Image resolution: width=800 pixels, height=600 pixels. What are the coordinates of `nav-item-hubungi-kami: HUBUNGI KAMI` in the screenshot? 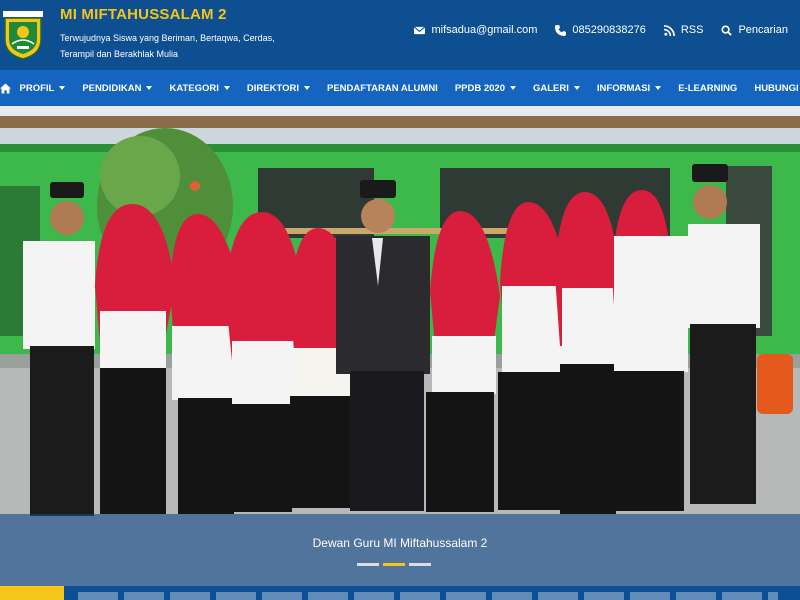 It's located at (773, 88).